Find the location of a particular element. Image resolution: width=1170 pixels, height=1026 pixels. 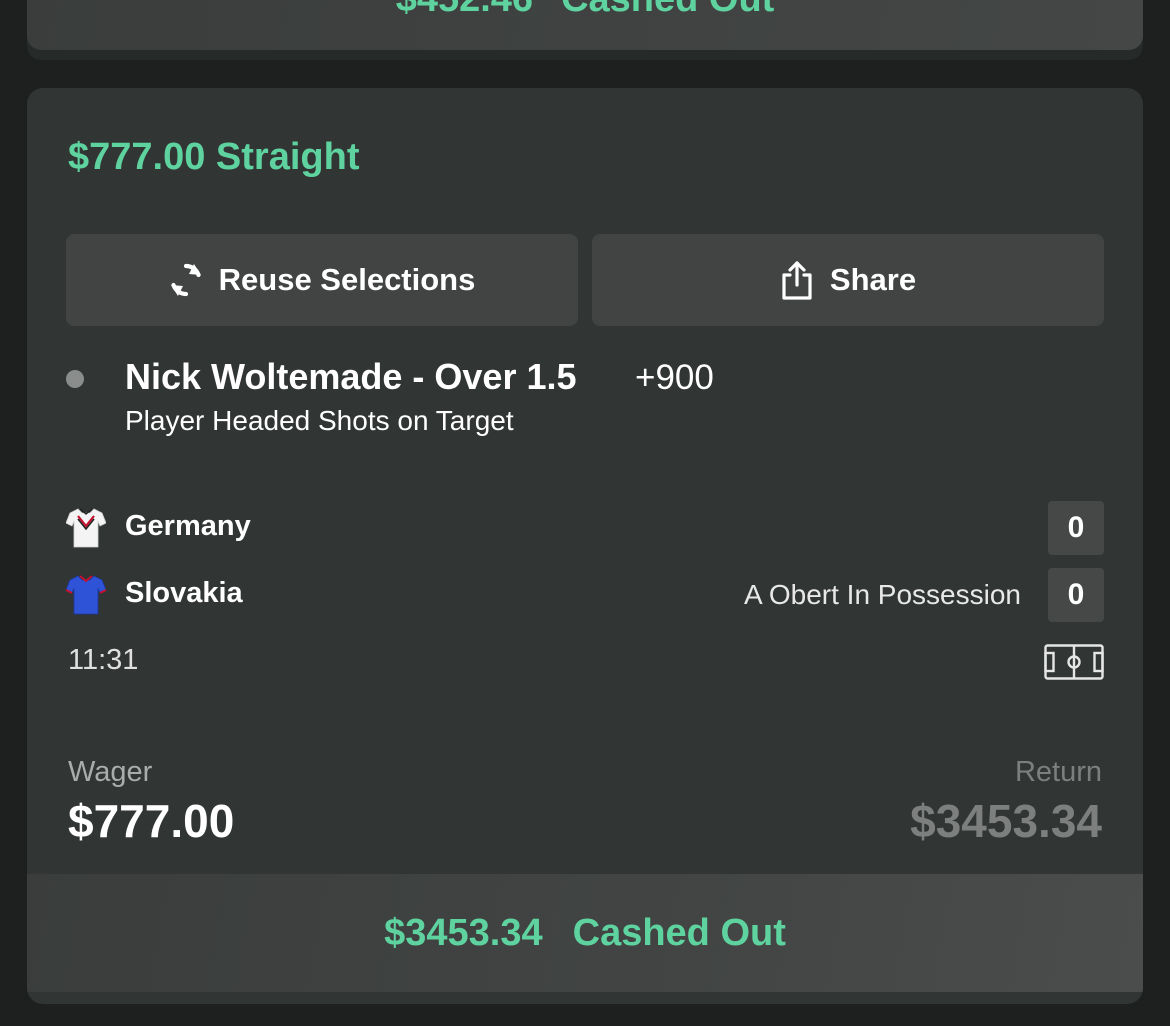

previous-bet-card: $452.46 Cashed Out is located at coordinates (585, 30).